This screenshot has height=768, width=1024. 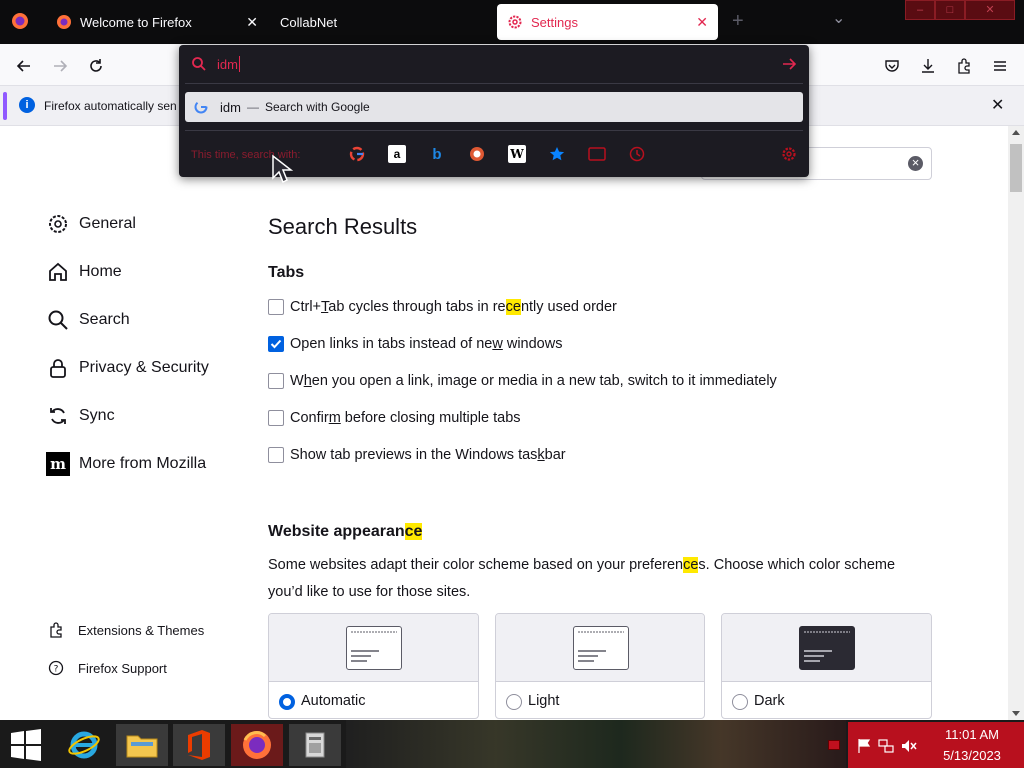 I want to click on sidebar-item-label: Sync, so click(x=97, y=415).